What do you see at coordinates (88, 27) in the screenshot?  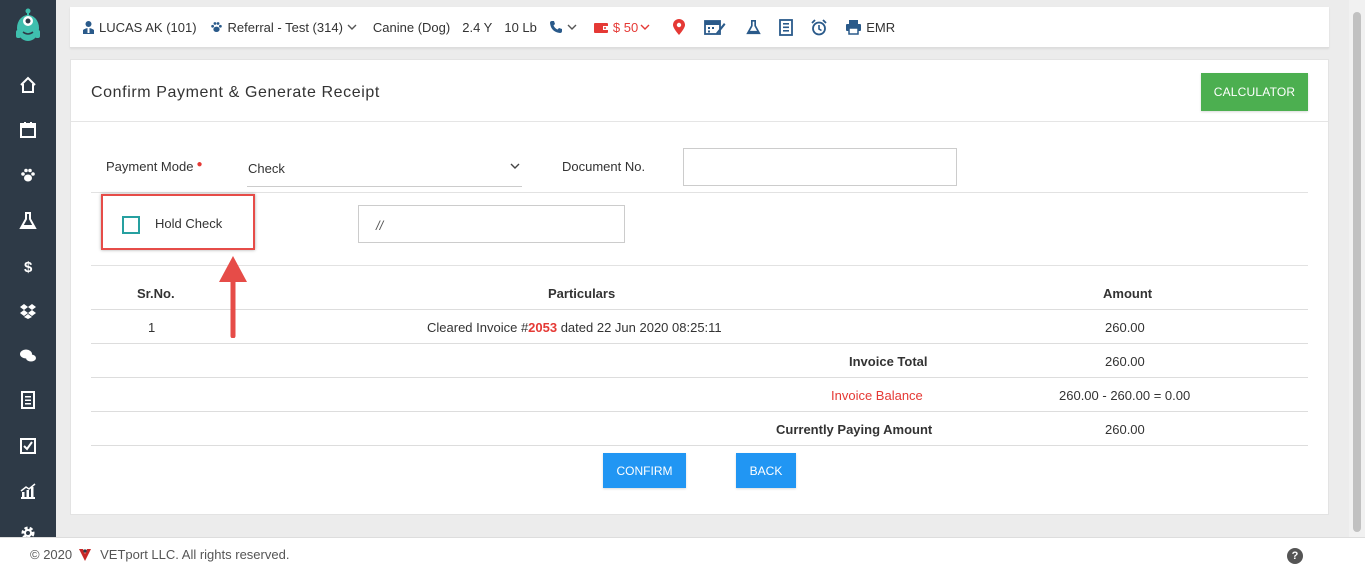 I see `user-icon` at bounding box center [88, 27].